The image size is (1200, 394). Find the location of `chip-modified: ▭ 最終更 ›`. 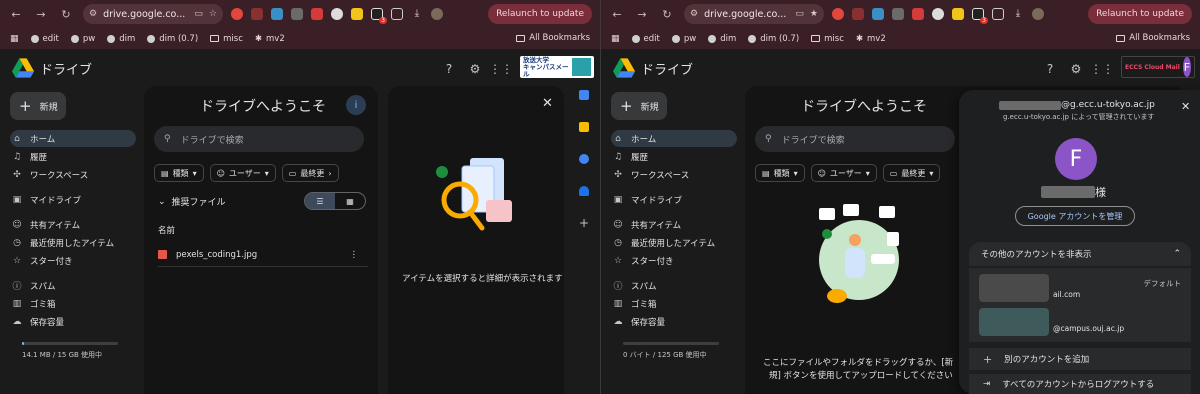

chip-modified: ▭ 最終更 › is located at coordinates (310, 173).